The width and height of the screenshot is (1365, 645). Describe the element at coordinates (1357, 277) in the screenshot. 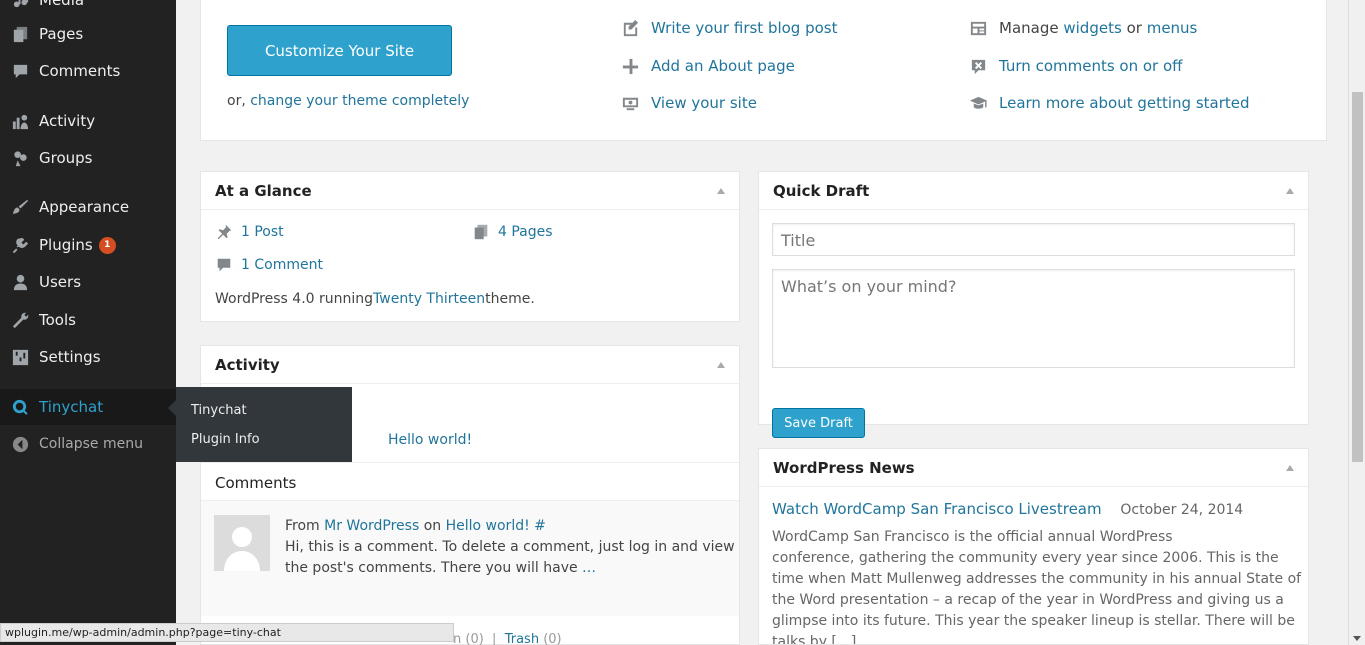

I see `scrollbar-thumb` at that location.